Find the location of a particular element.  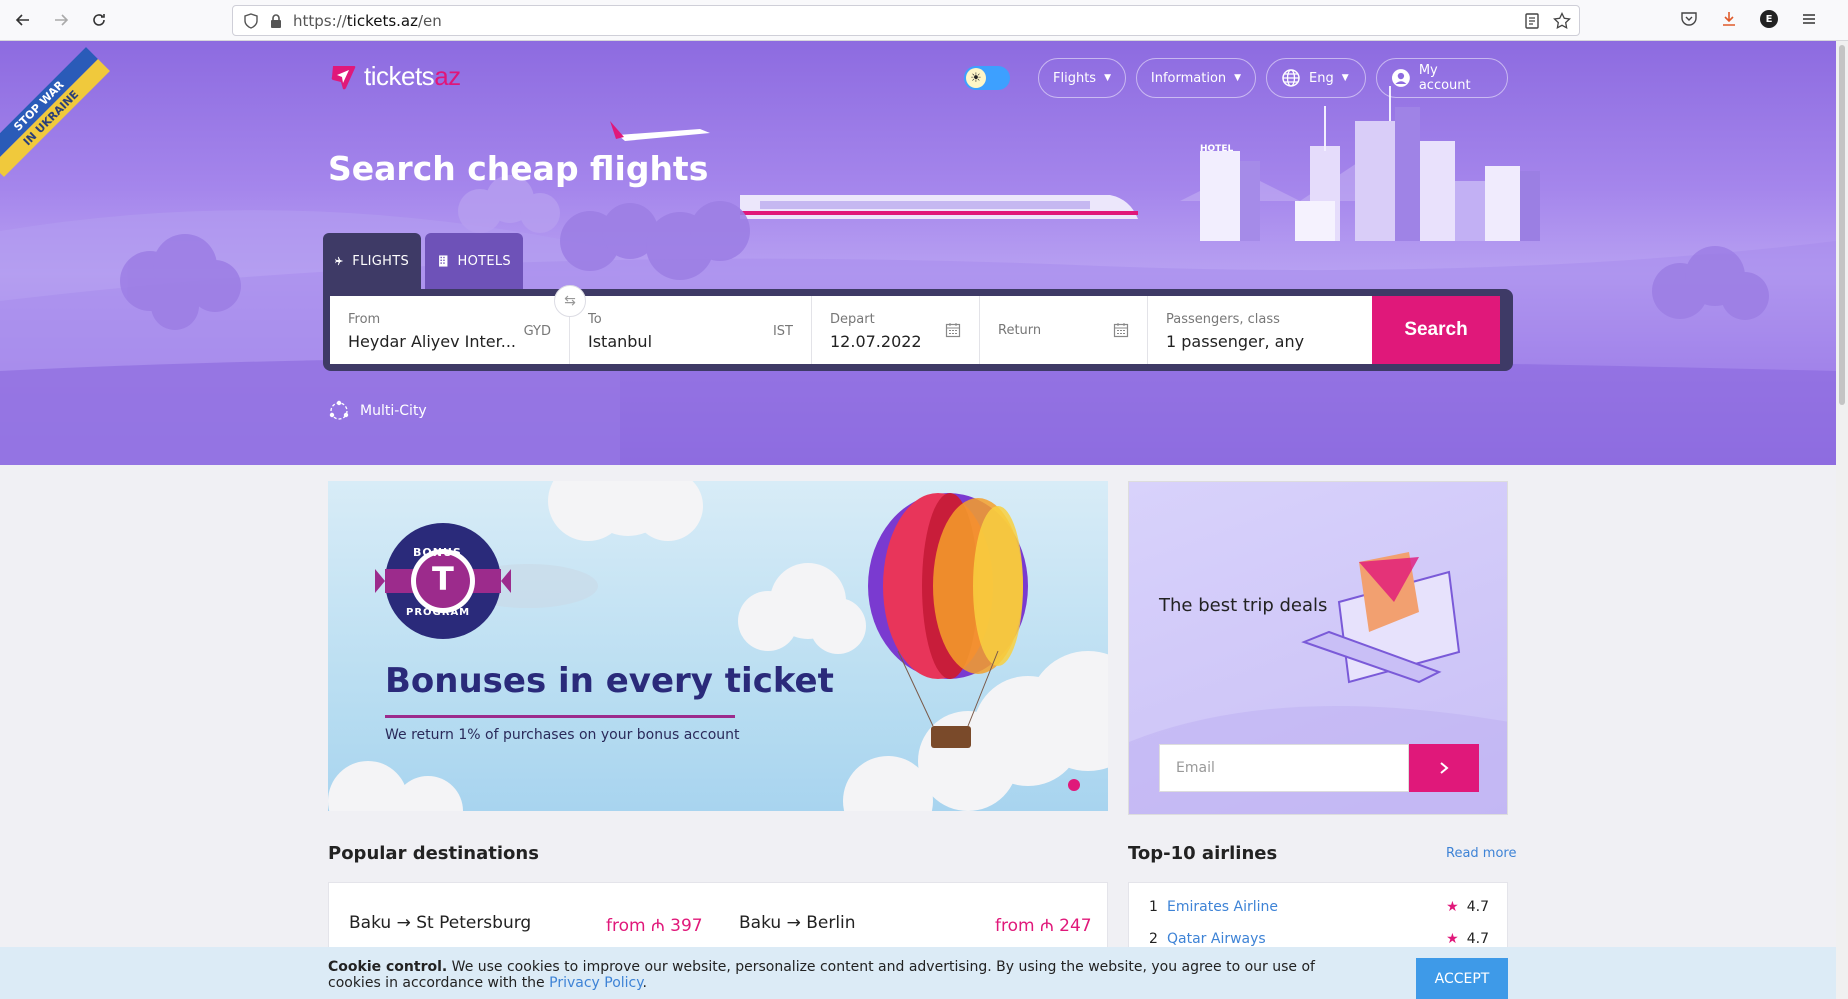

depart-value: 12.07.2022 is located at coordinates (876, 341).